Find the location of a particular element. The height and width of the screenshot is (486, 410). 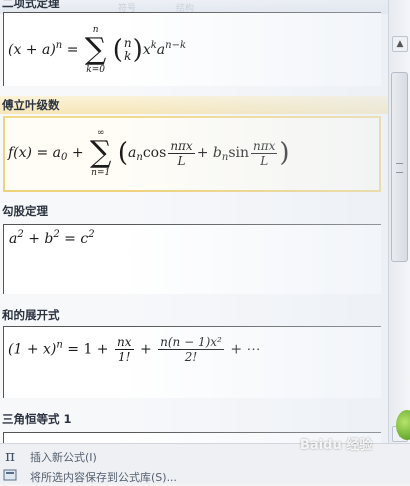

section-header-expansion: 和的展开式 is located at coordinates (31, 315).